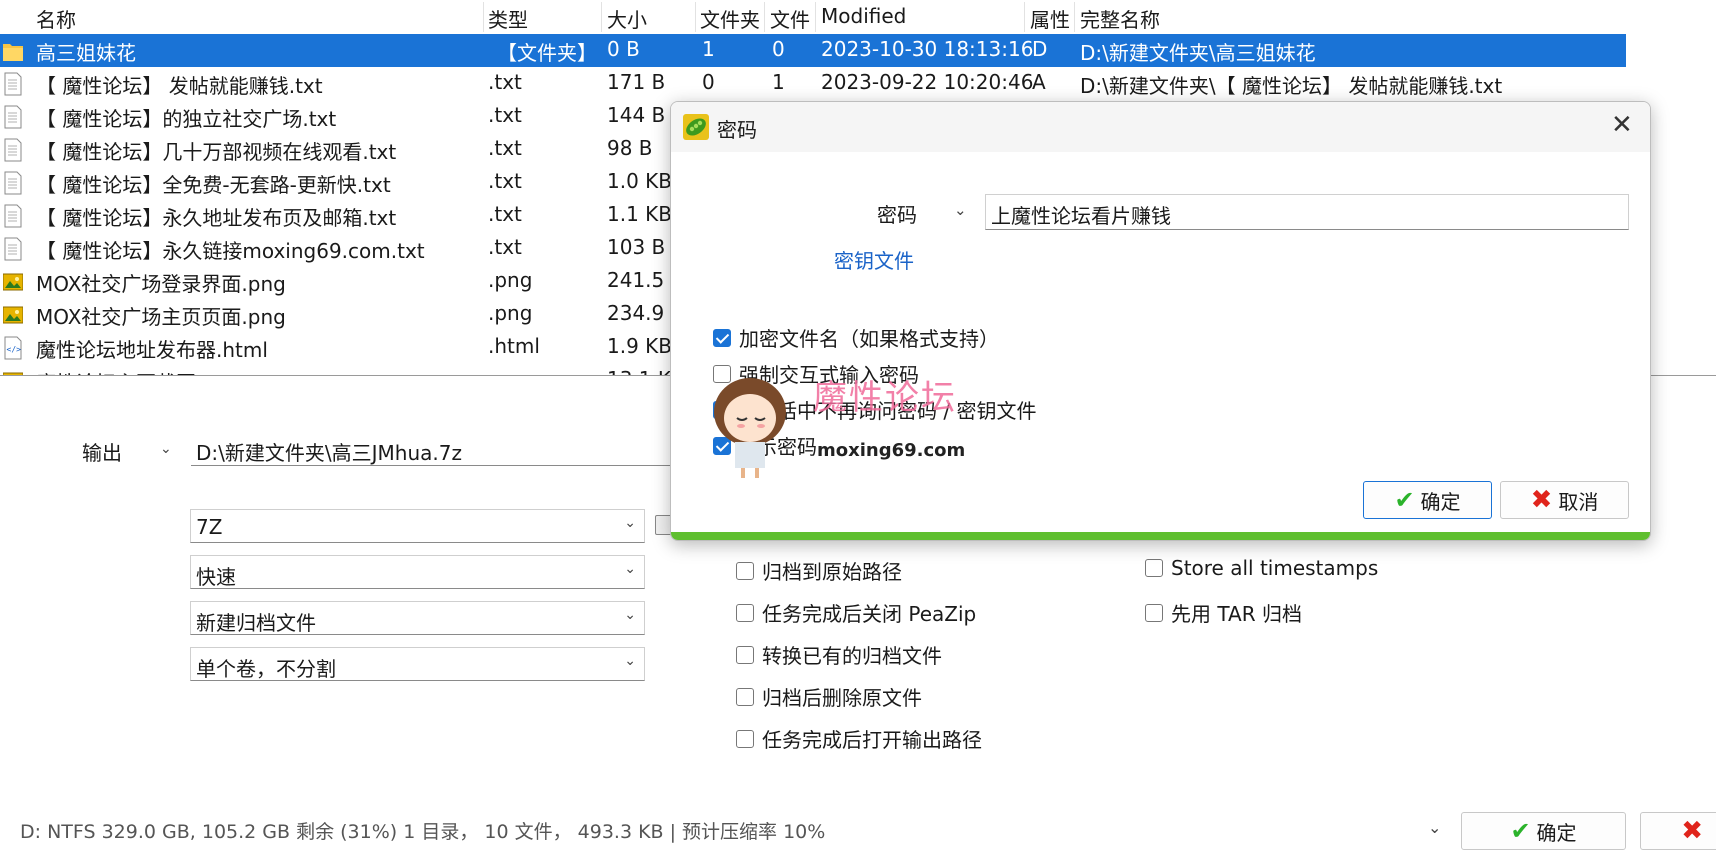  I want to click on file-list-header: 名称 类型 大小 文件夹 文件 Modified 属性 完整名称, so click(813, 17).